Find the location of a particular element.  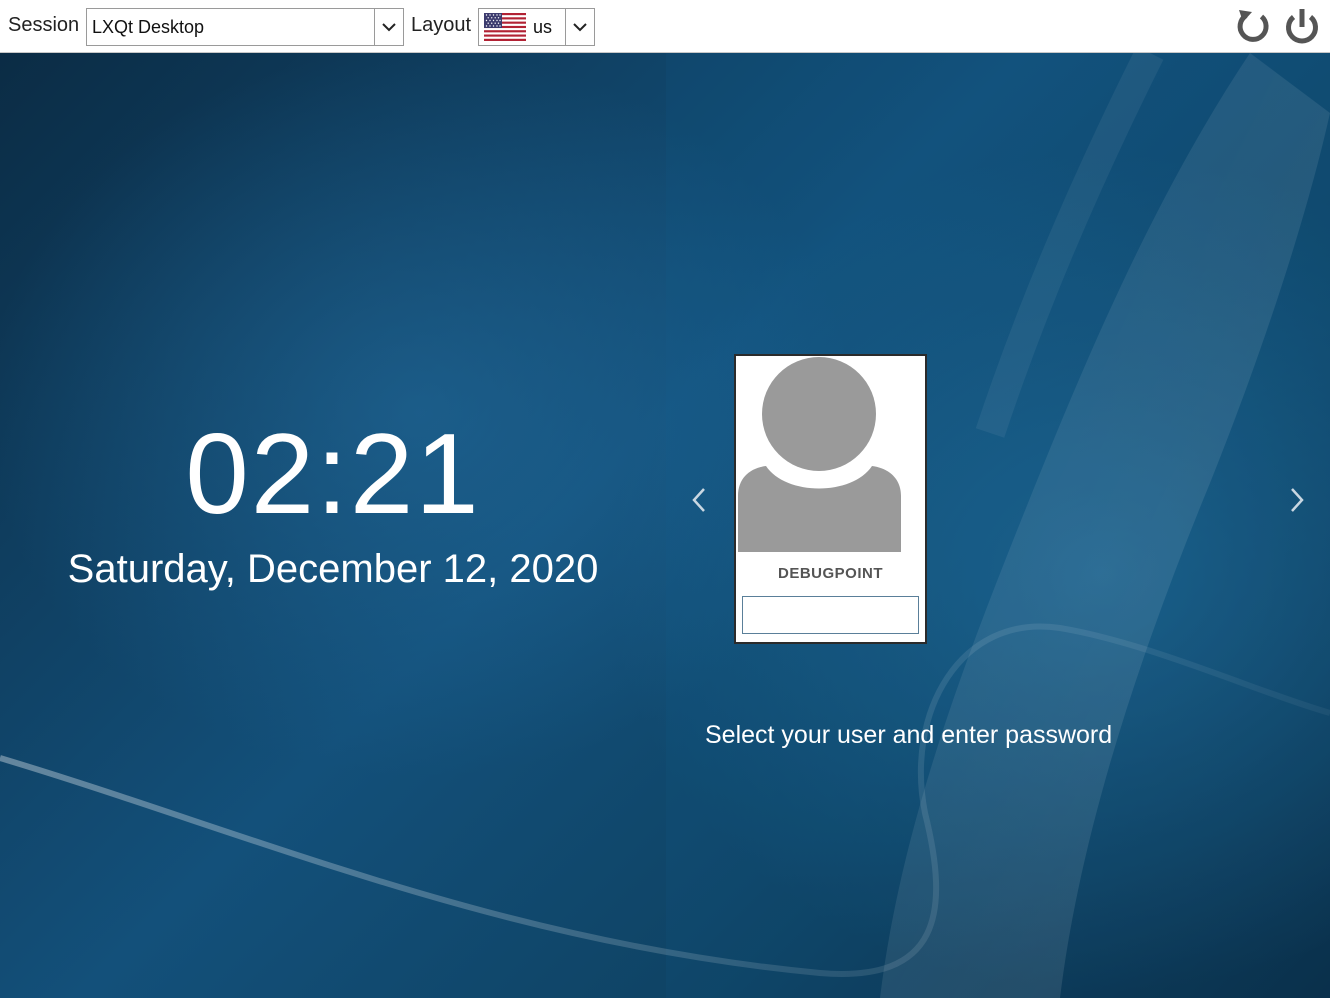

chevron-left-icon is located at coordinates (700, 500).